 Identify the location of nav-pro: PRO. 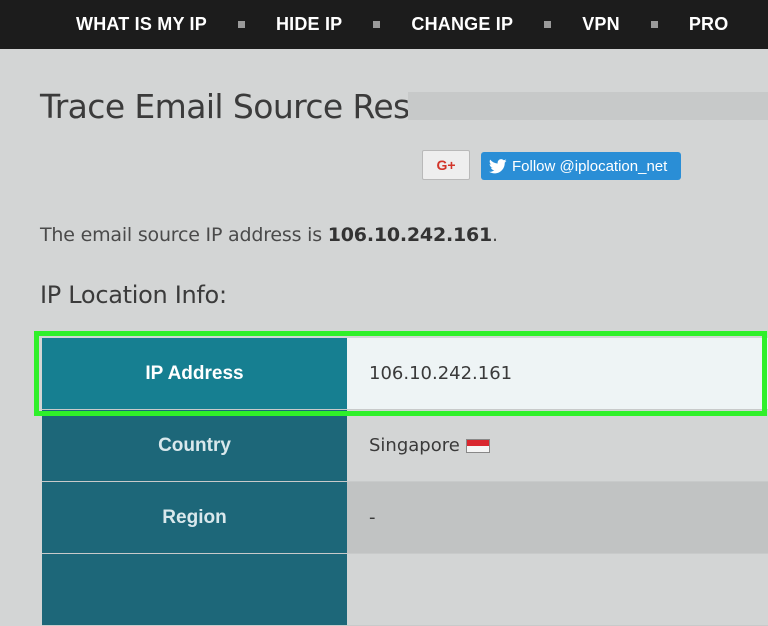
(709, 24).